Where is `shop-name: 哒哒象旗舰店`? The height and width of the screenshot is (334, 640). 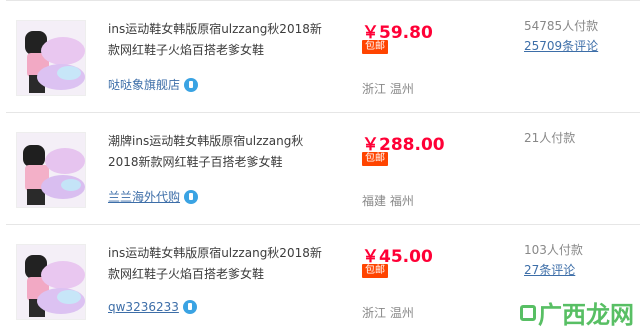
shop-name: 哒哒象旗舰店 is located at coordinates (144, 84).